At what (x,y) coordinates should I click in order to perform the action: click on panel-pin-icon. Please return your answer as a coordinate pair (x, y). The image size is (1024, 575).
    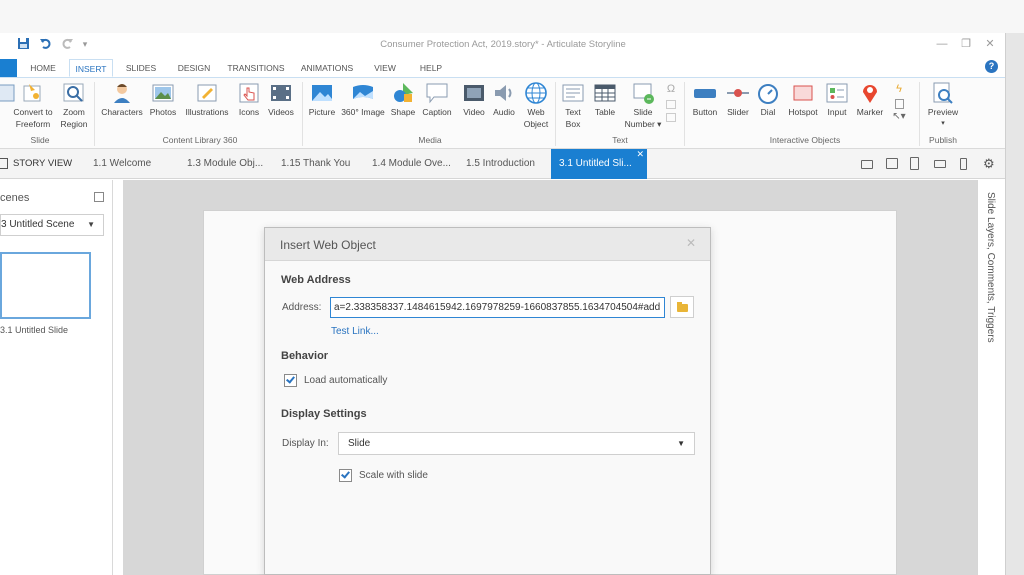
    Looking at the image, I should click on (99, 197).